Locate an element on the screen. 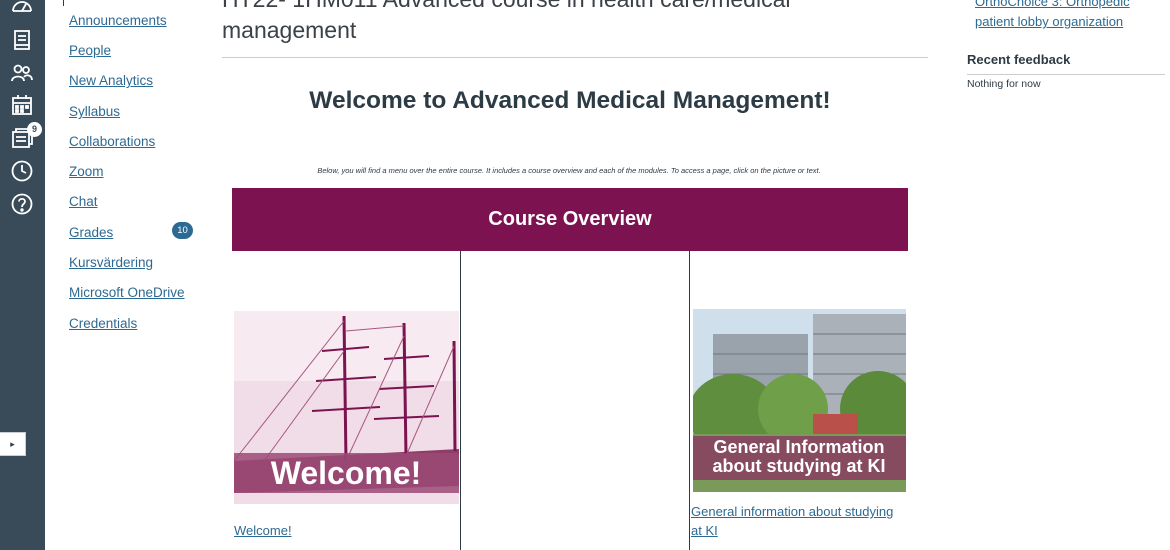  groups-icon is located at coordinates (22, 73).